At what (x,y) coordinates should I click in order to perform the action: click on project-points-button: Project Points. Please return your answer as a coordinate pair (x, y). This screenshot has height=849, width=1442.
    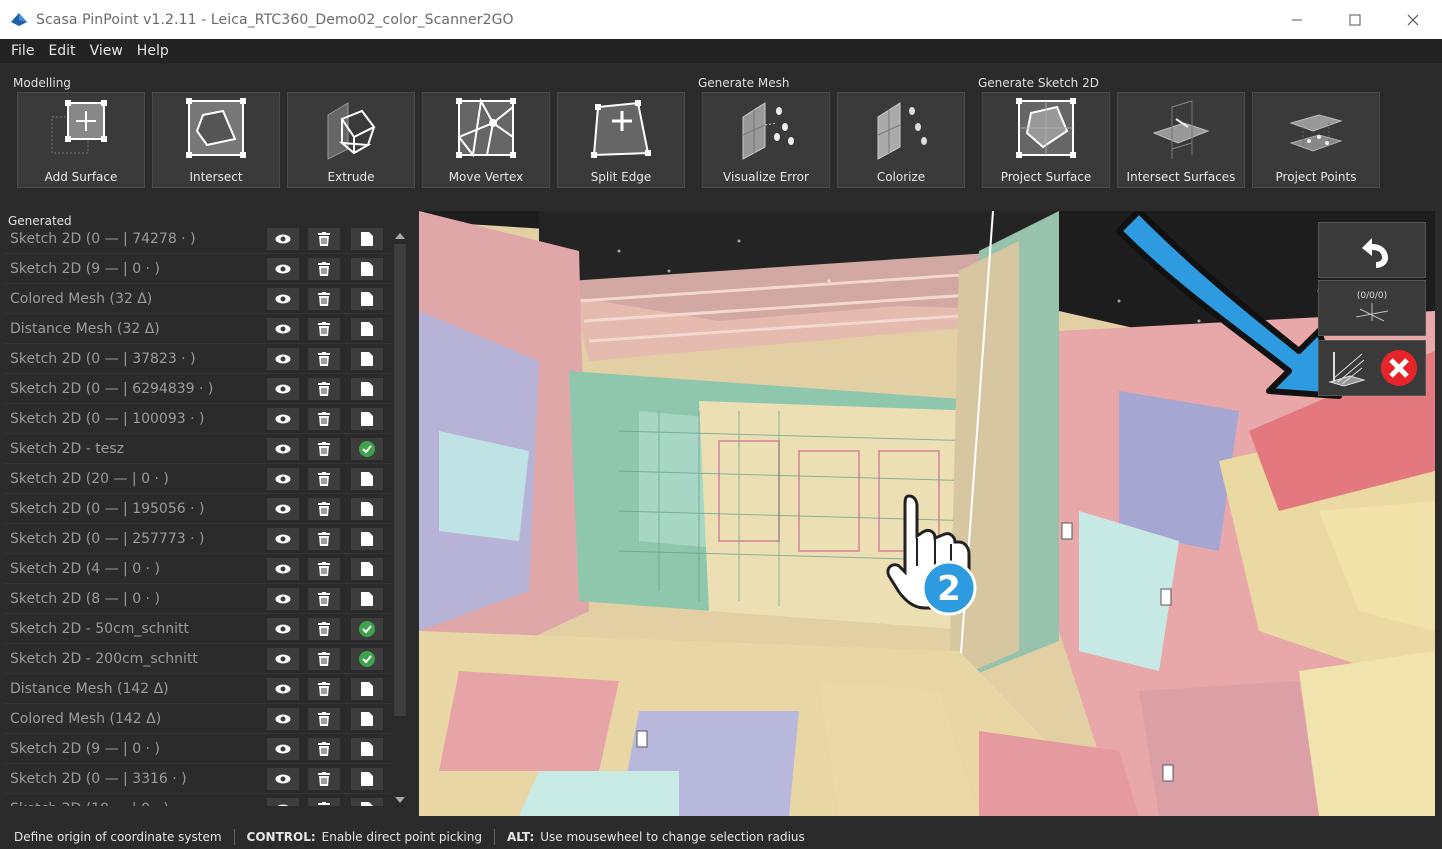
    Looking at the image, I should click on (1316, 140).